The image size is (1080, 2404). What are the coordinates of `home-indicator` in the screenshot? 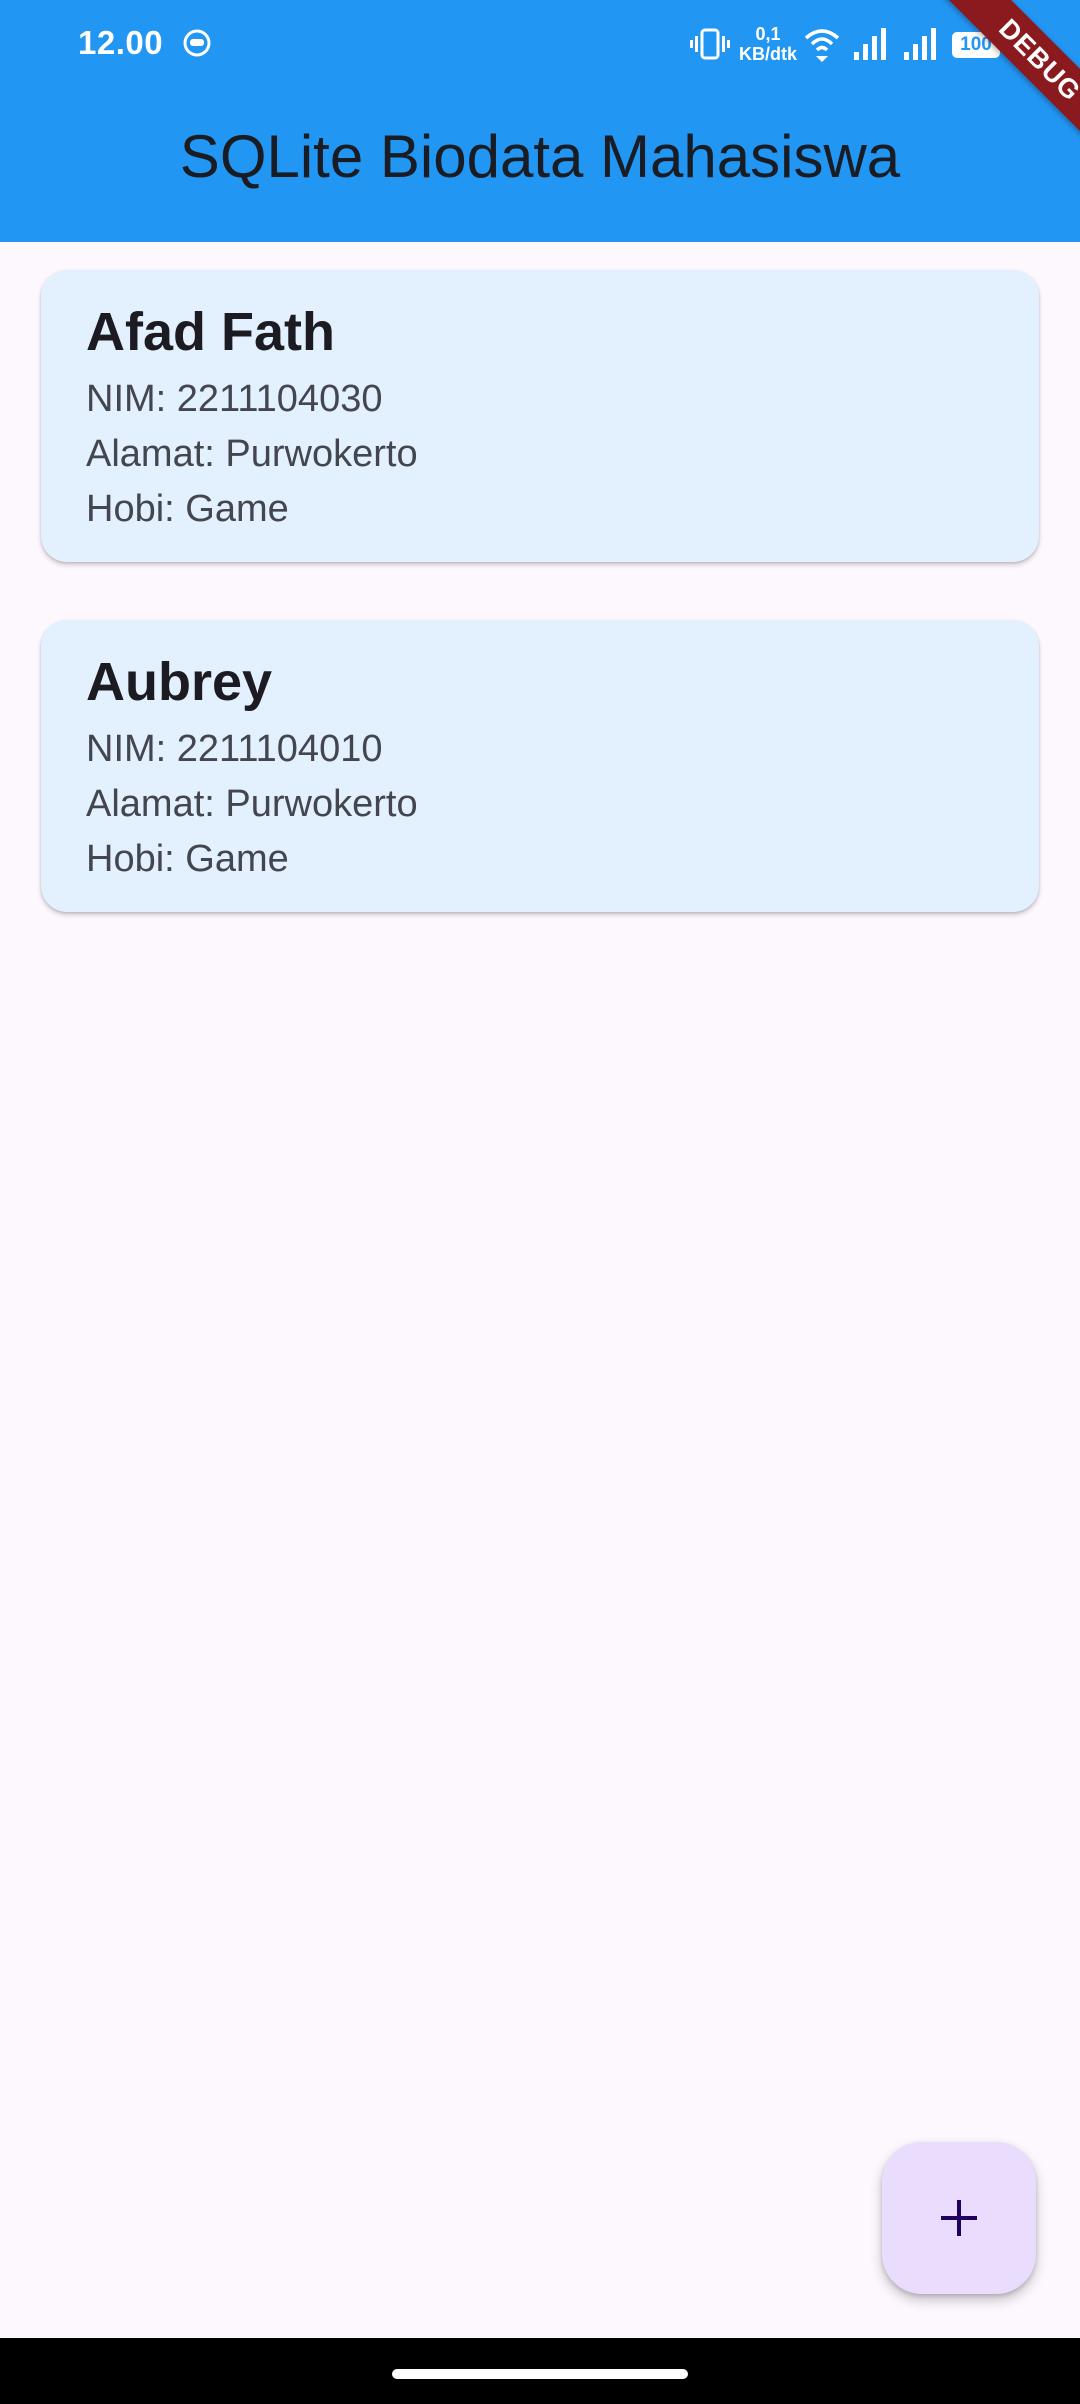 It's located at (540, 2374).